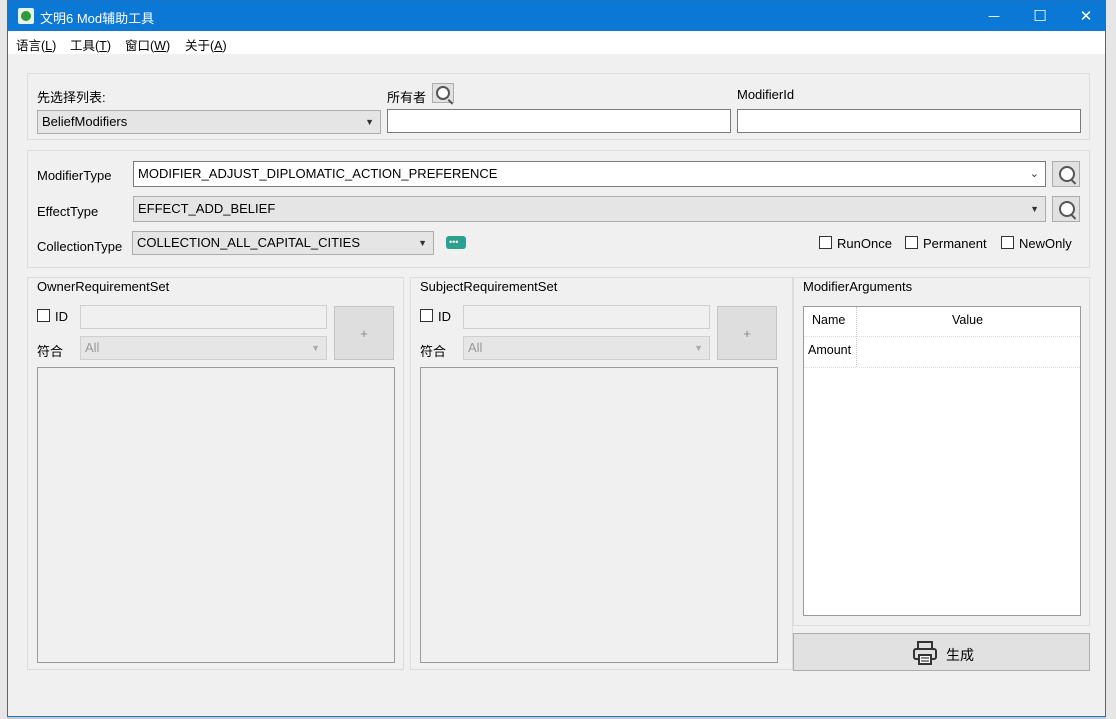  I want to click on modifier-arguments-title: ModifierArguments, so click(858, 286).